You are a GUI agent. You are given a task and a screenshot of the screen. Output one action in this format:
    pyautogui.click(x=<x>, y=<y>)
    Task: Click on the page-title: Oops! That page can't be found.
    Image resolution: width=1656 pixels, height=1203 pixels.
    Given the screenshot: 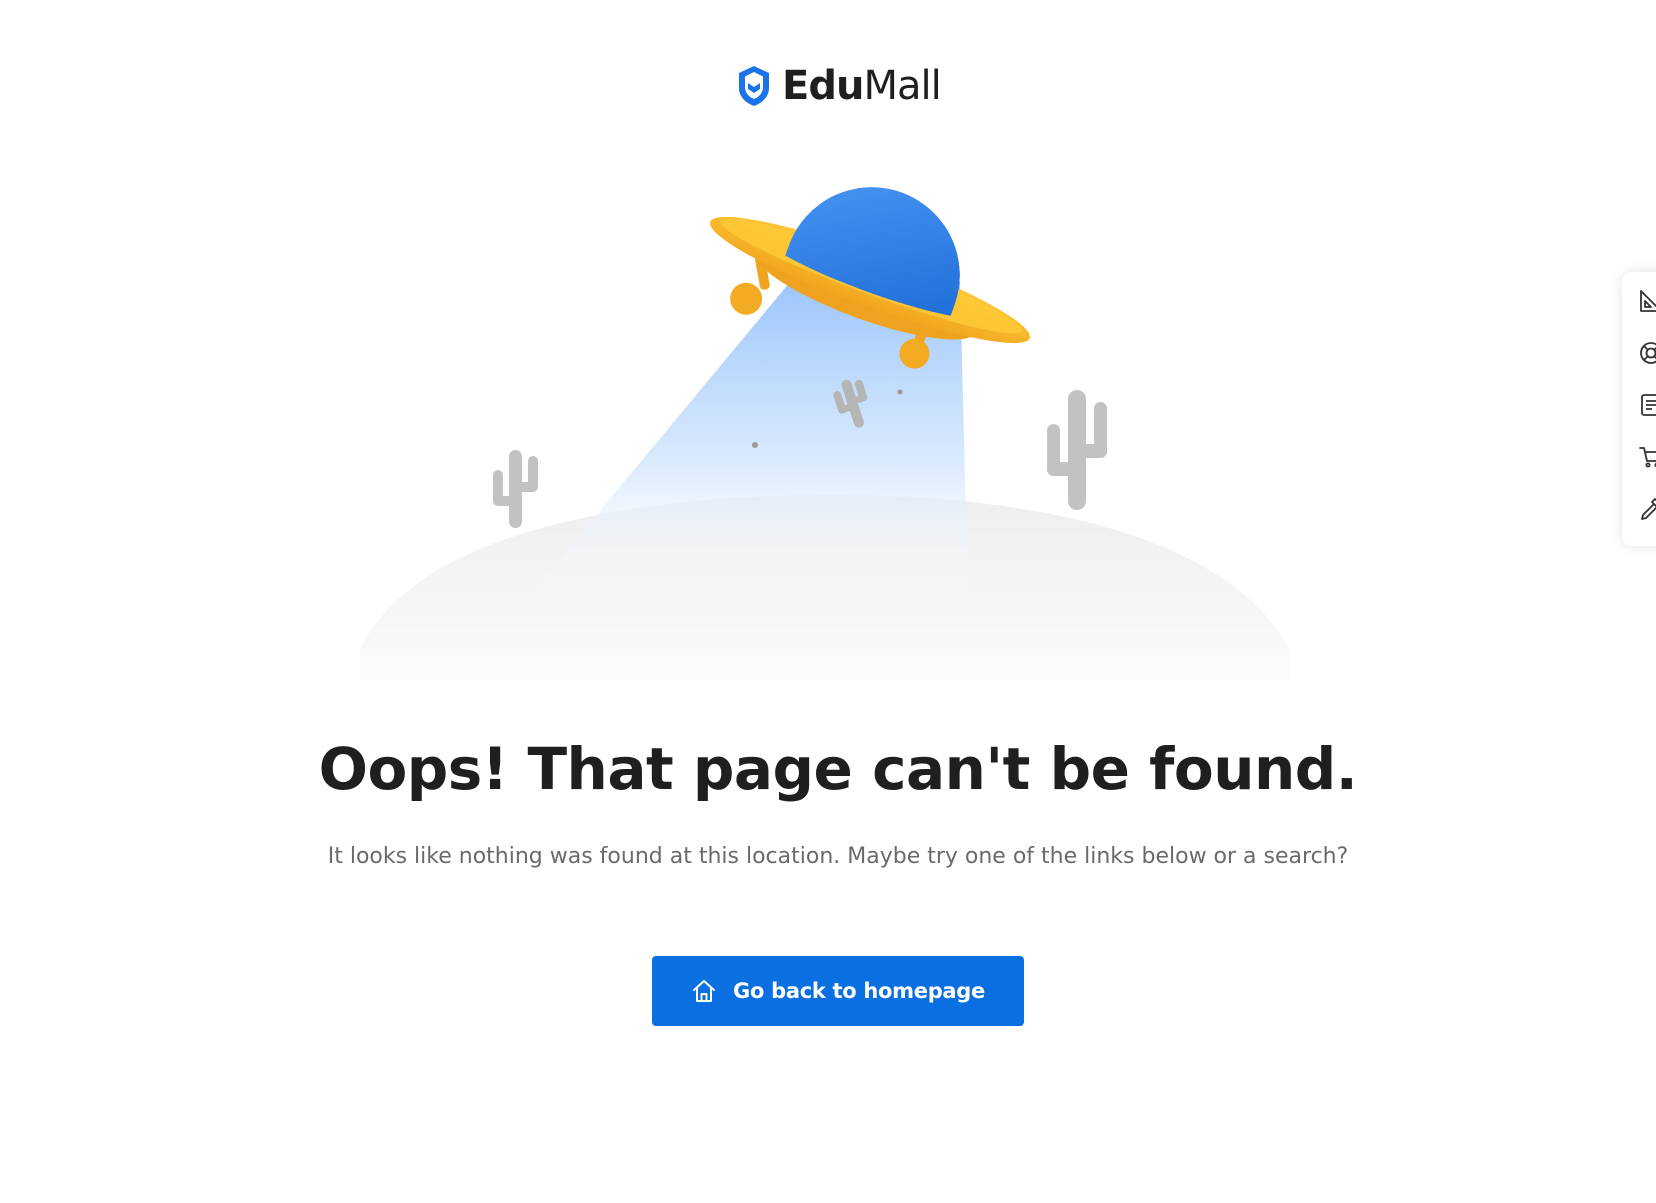 What is the action you would take?
    pyautogui.click(x=838, y=769)
    